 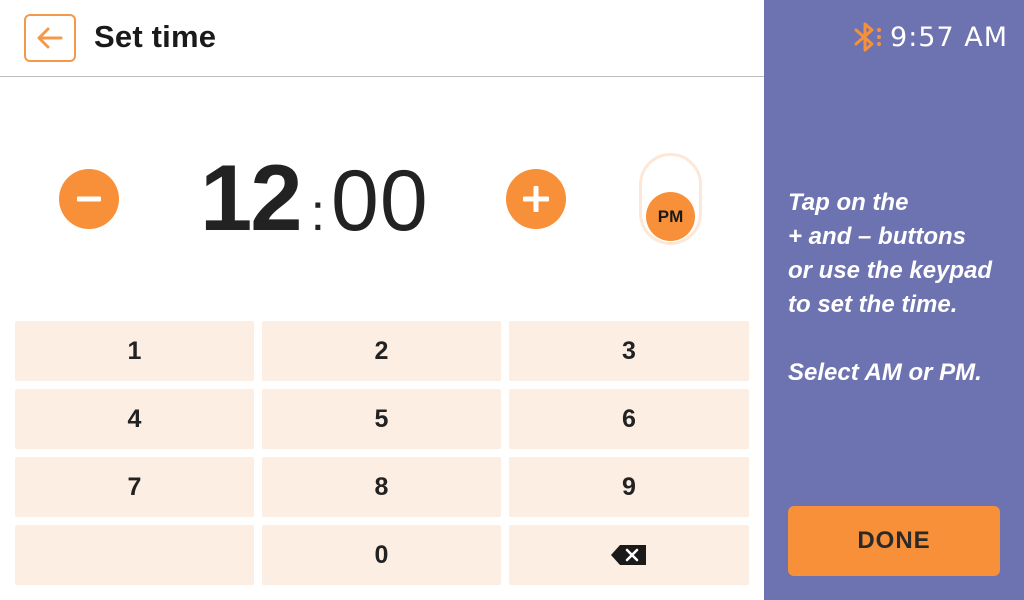 I want to click on hours-value: 12, so click(x=251, y=198).